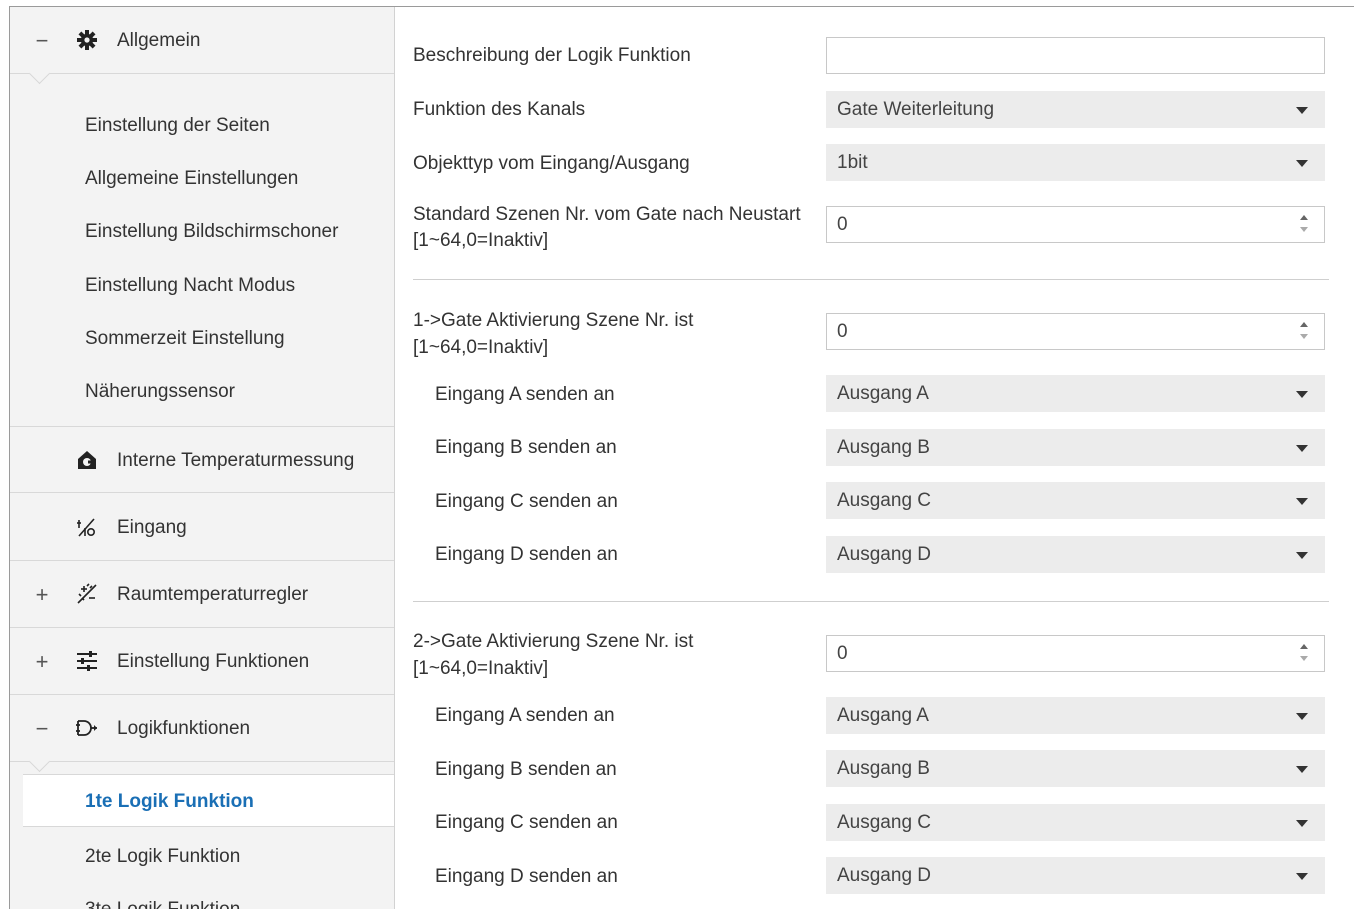 Image resolution: width=1354 pixels, height=909 pixels. What do you see at coordinates (916, 109) in the screenshot?
I see `funktion-value: Gate Weiterleitung` at bounding box center [916, 109].